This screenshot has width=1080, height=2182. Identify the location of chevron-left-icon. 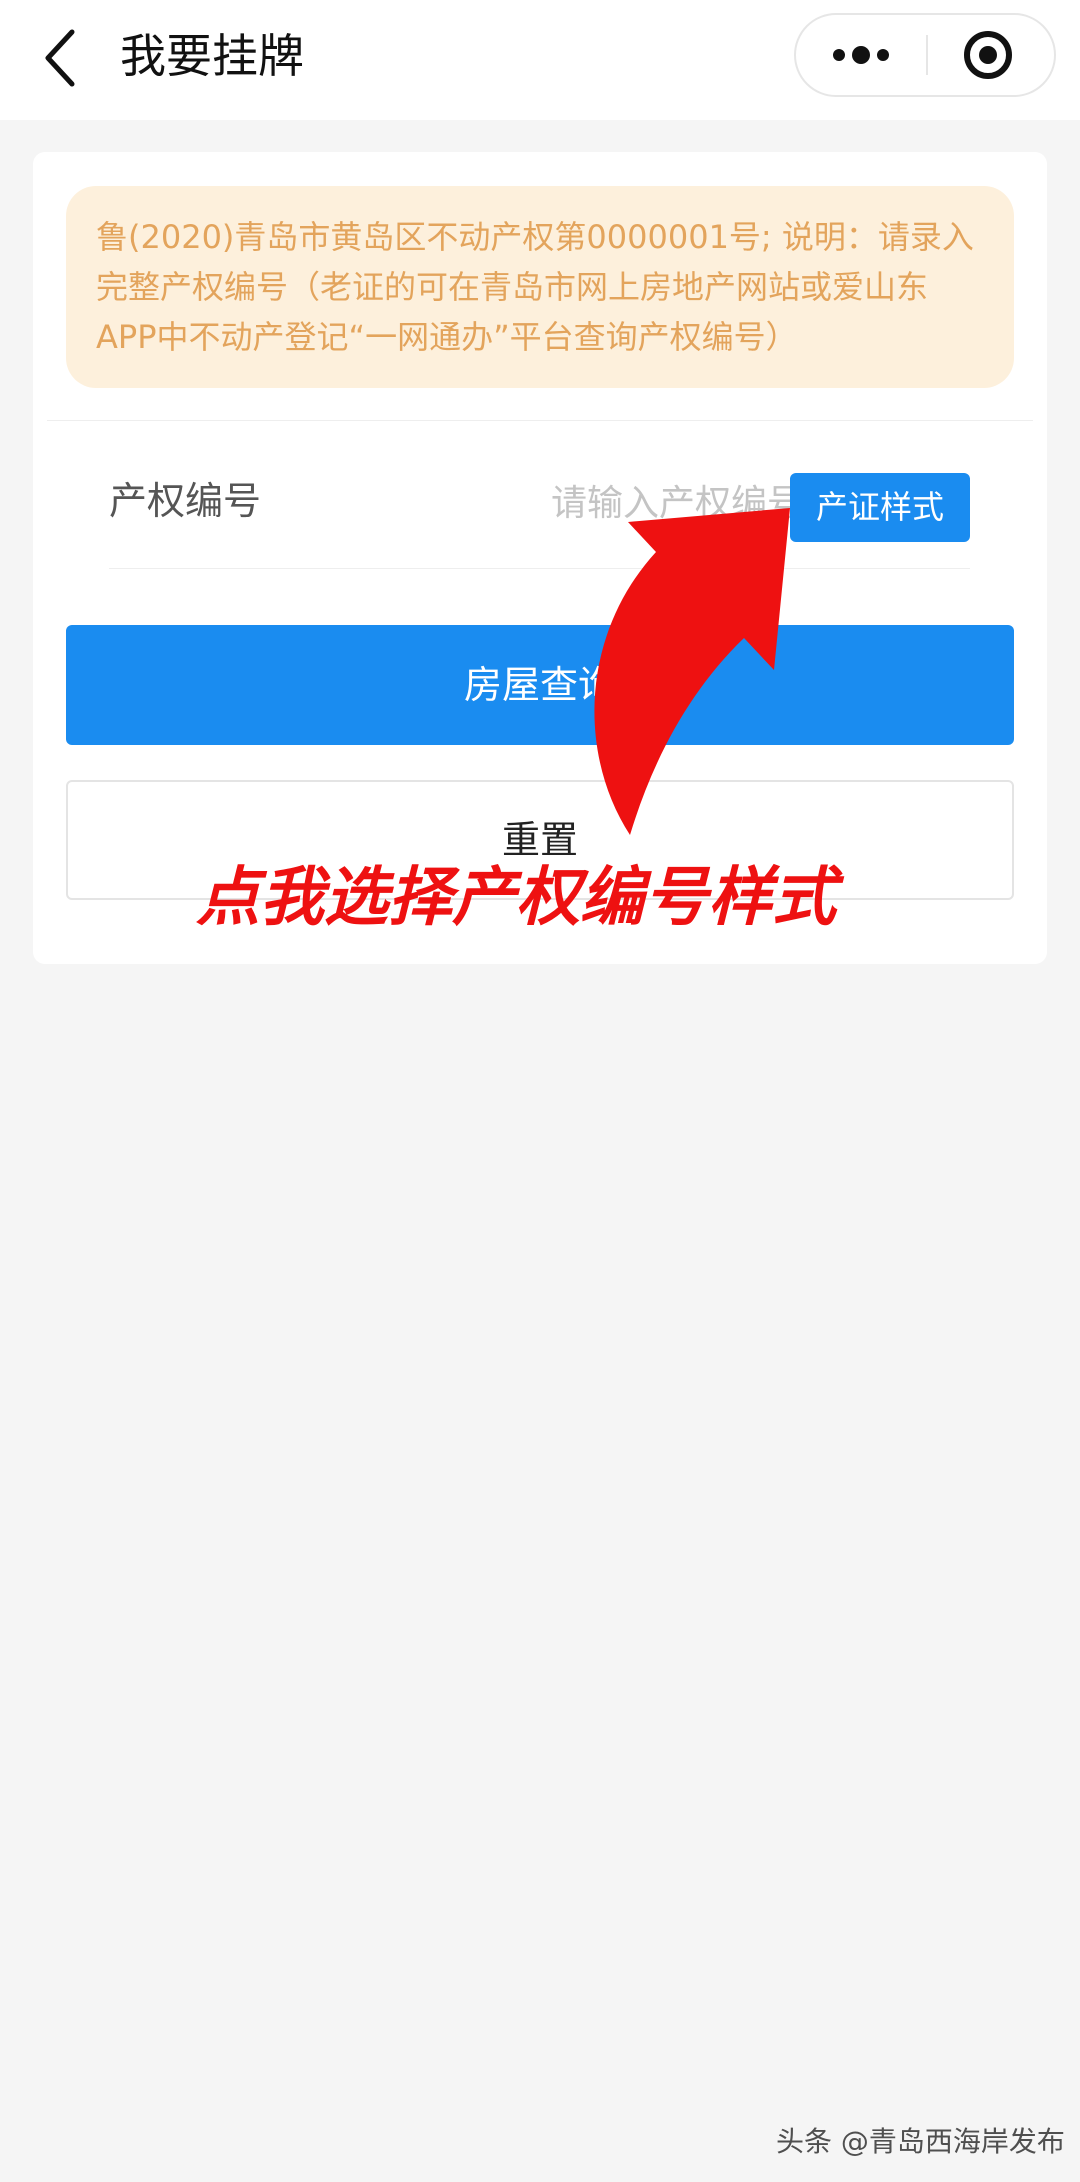
(60, 58).